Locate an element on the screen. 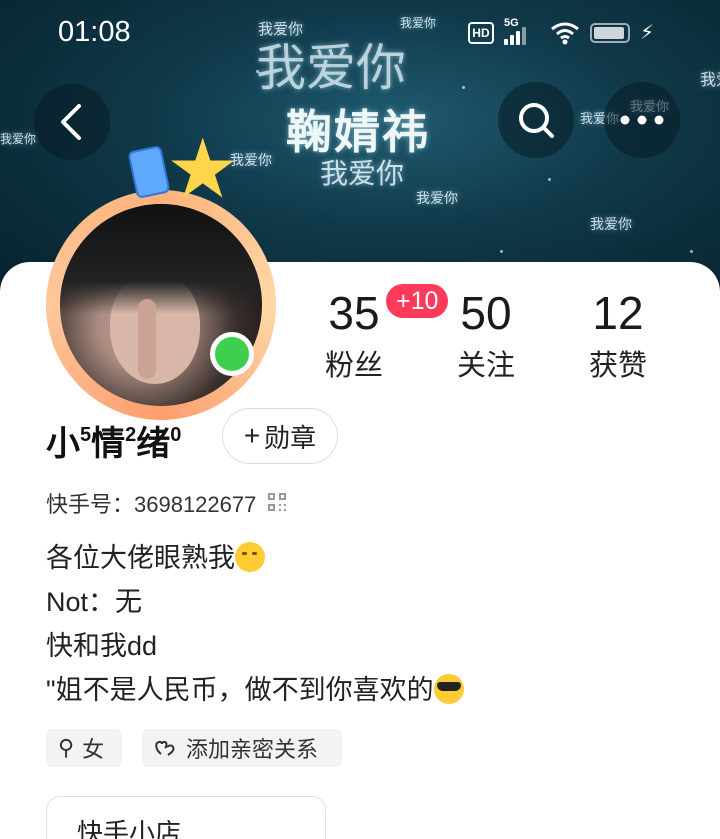 The image size is (720, 839). kuaishou-id-row: 快手号：3698122677 is located at coordinates (167, 503).